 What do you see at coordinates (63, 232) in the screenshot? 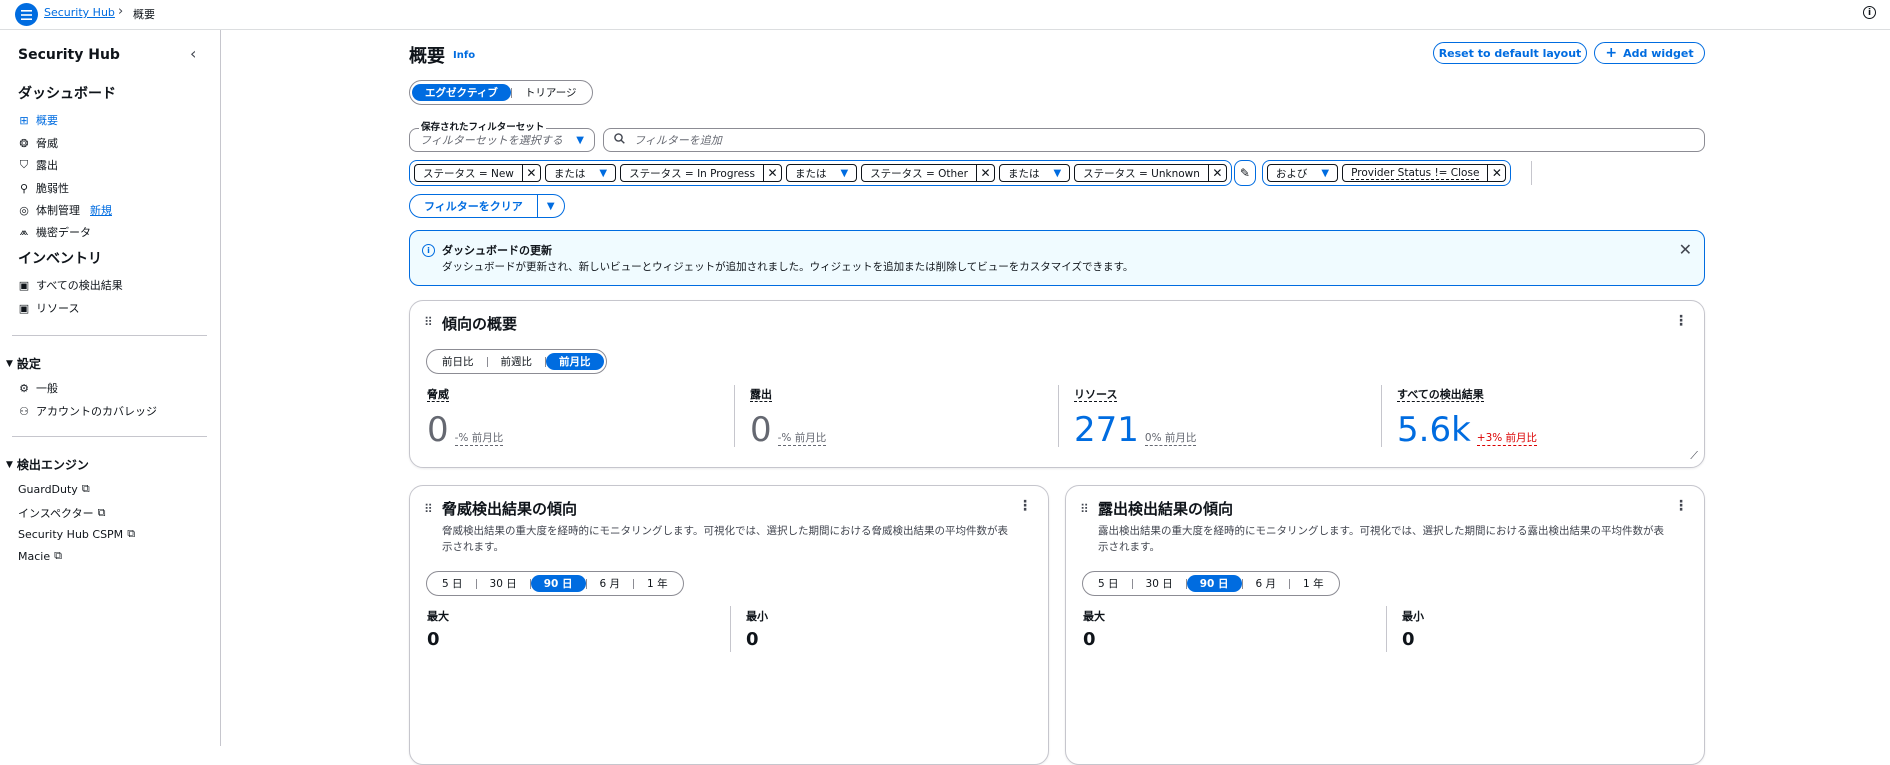
I see `sidebar-item-label: 機密データ` at bounding box center [63, 232].